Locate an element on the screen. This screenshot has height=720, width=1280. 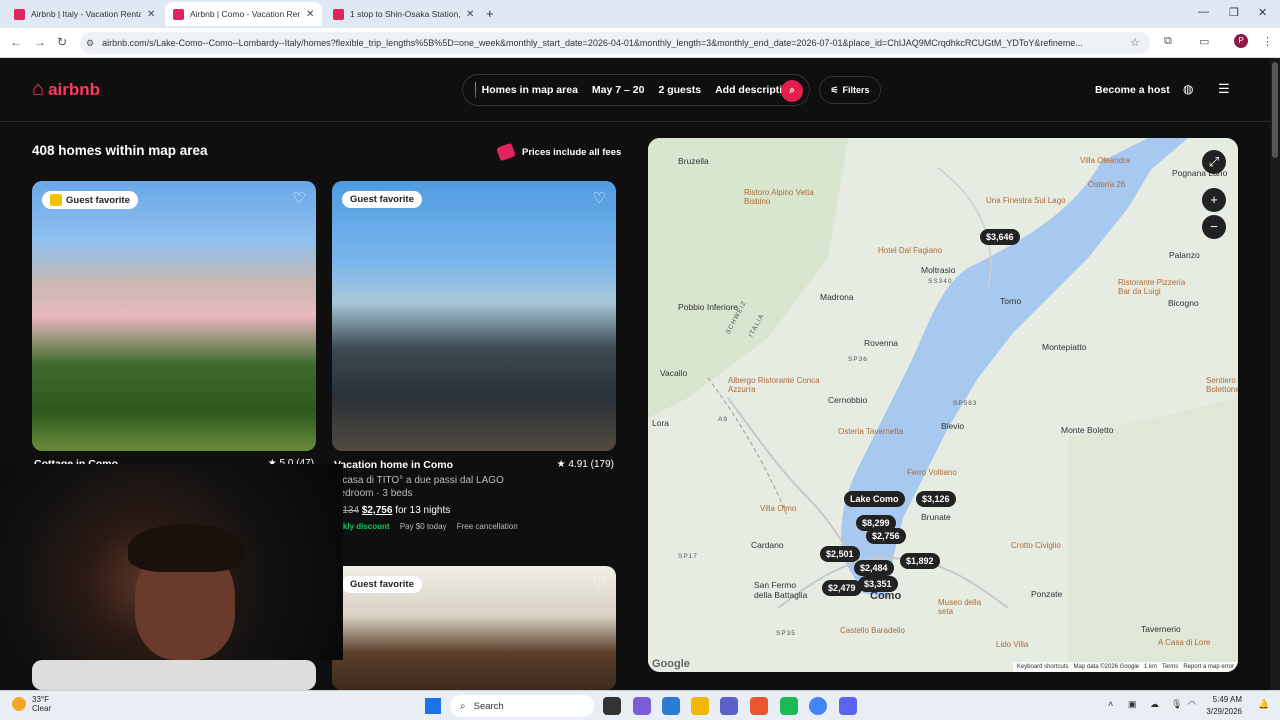
discounted-price: $2,756 is located at coordinates (377, 510).